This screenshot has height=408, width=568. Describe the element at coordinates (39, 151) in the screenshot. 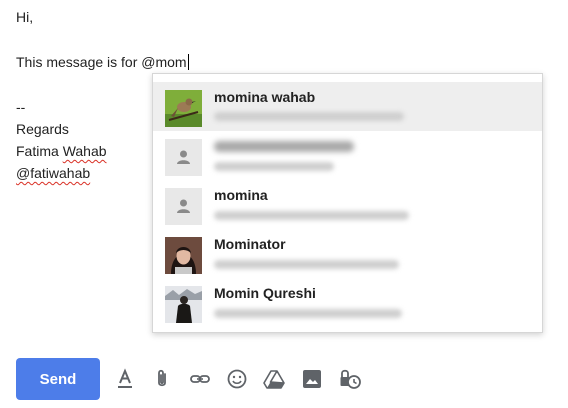

I see `signature-first-name: Fatima` at that location.